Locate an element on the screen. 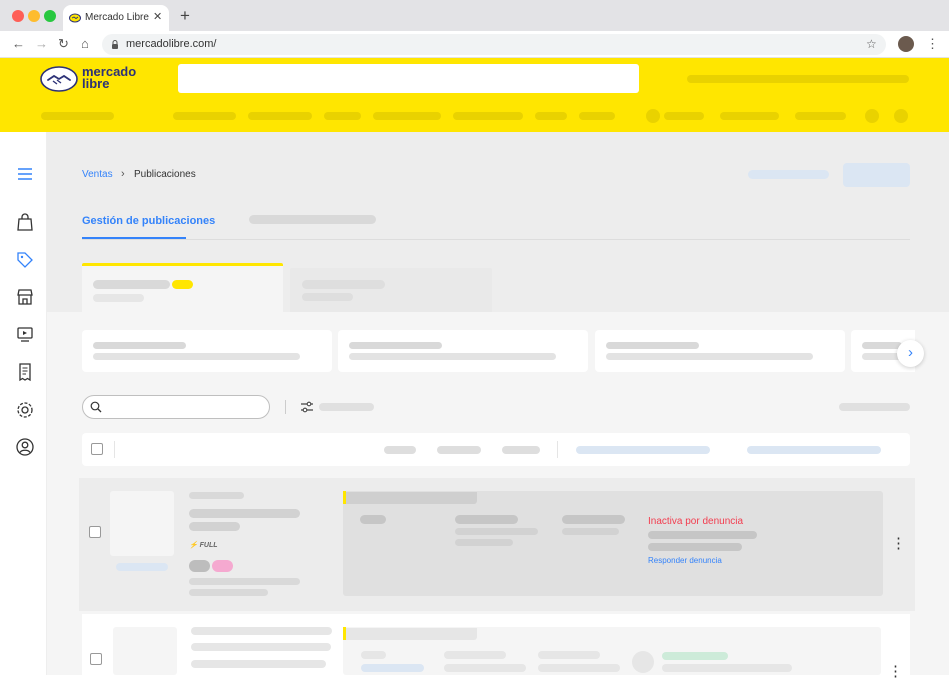  panel-header-placeholder is located at coordinates (411, 634).